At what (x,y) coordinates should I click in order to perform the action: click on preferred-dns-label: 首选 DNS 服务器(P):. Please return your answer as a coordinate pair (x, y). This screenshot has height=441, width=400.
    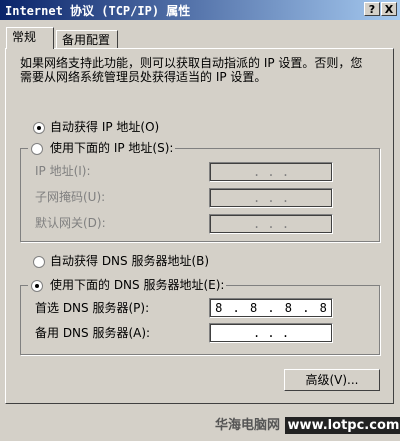
    Looking at the image, I should click on (92, 308).